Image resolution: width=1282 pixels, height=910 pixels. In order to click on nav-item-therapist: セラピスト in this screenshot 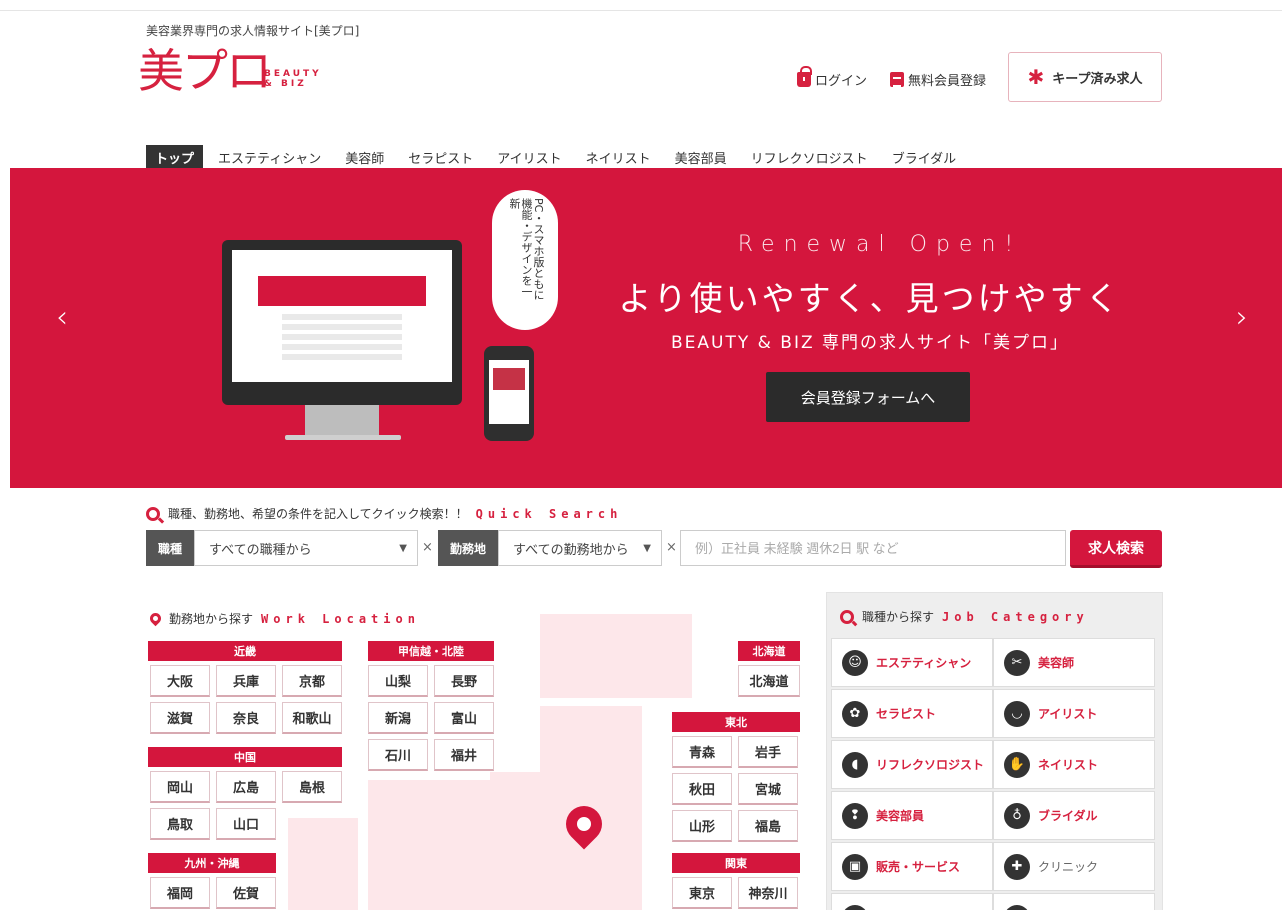, I will do `click(440, 157)`.